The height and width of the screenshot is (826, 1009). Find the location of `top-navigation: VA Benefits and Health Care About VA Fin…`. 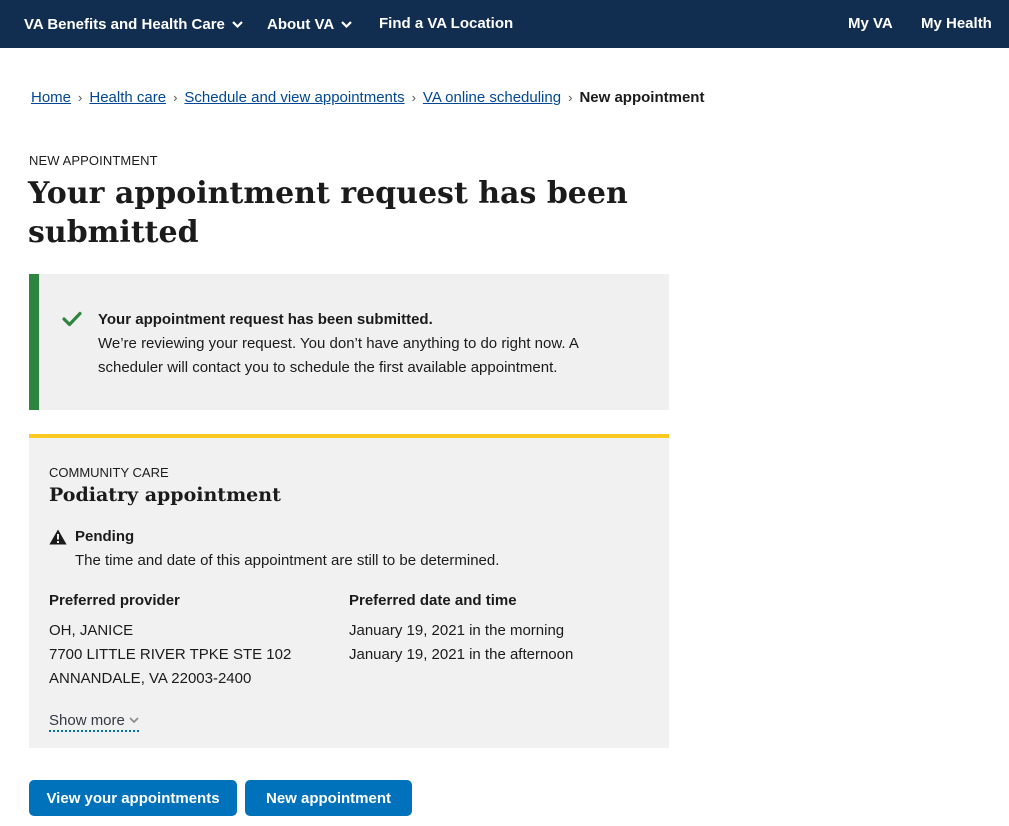

top-navigation: VA Benefits and Health Care About VA Fin… is located at coordinates (504, 24).